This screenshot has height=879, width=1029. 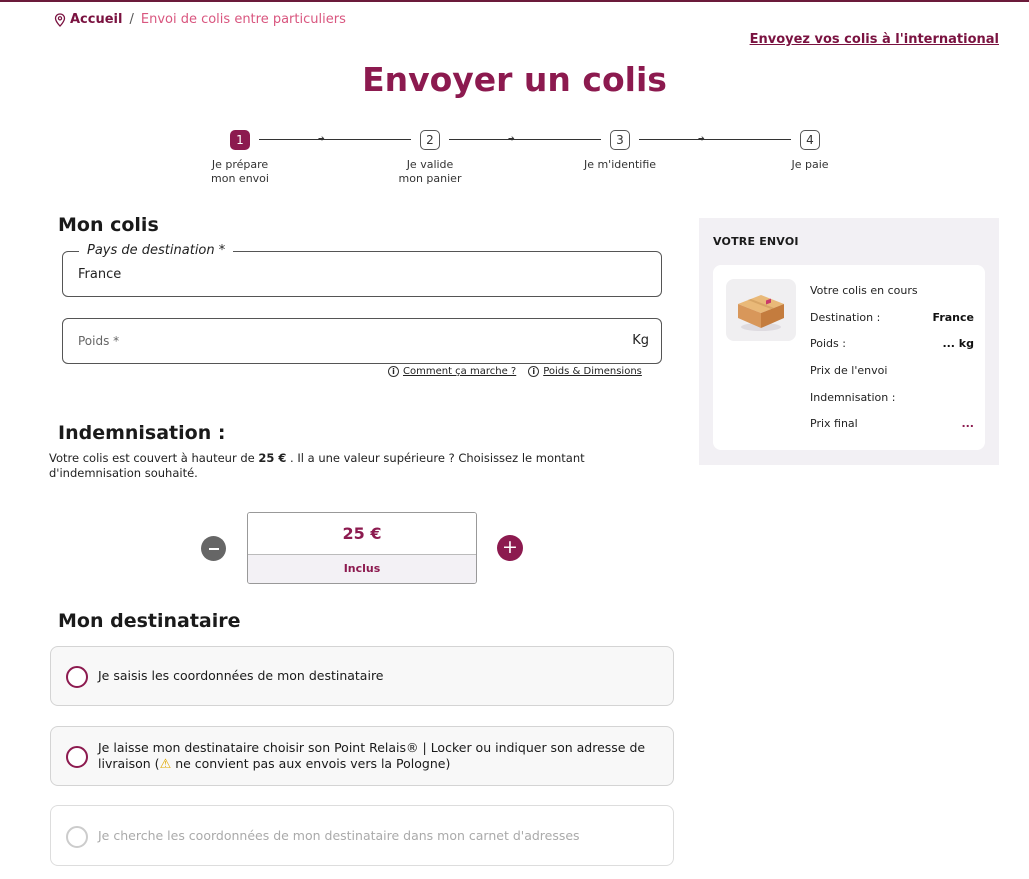 What do you see at coordinates (514, 1) in the screenshot?
I see `top-border` at bounding box center [514, 1].